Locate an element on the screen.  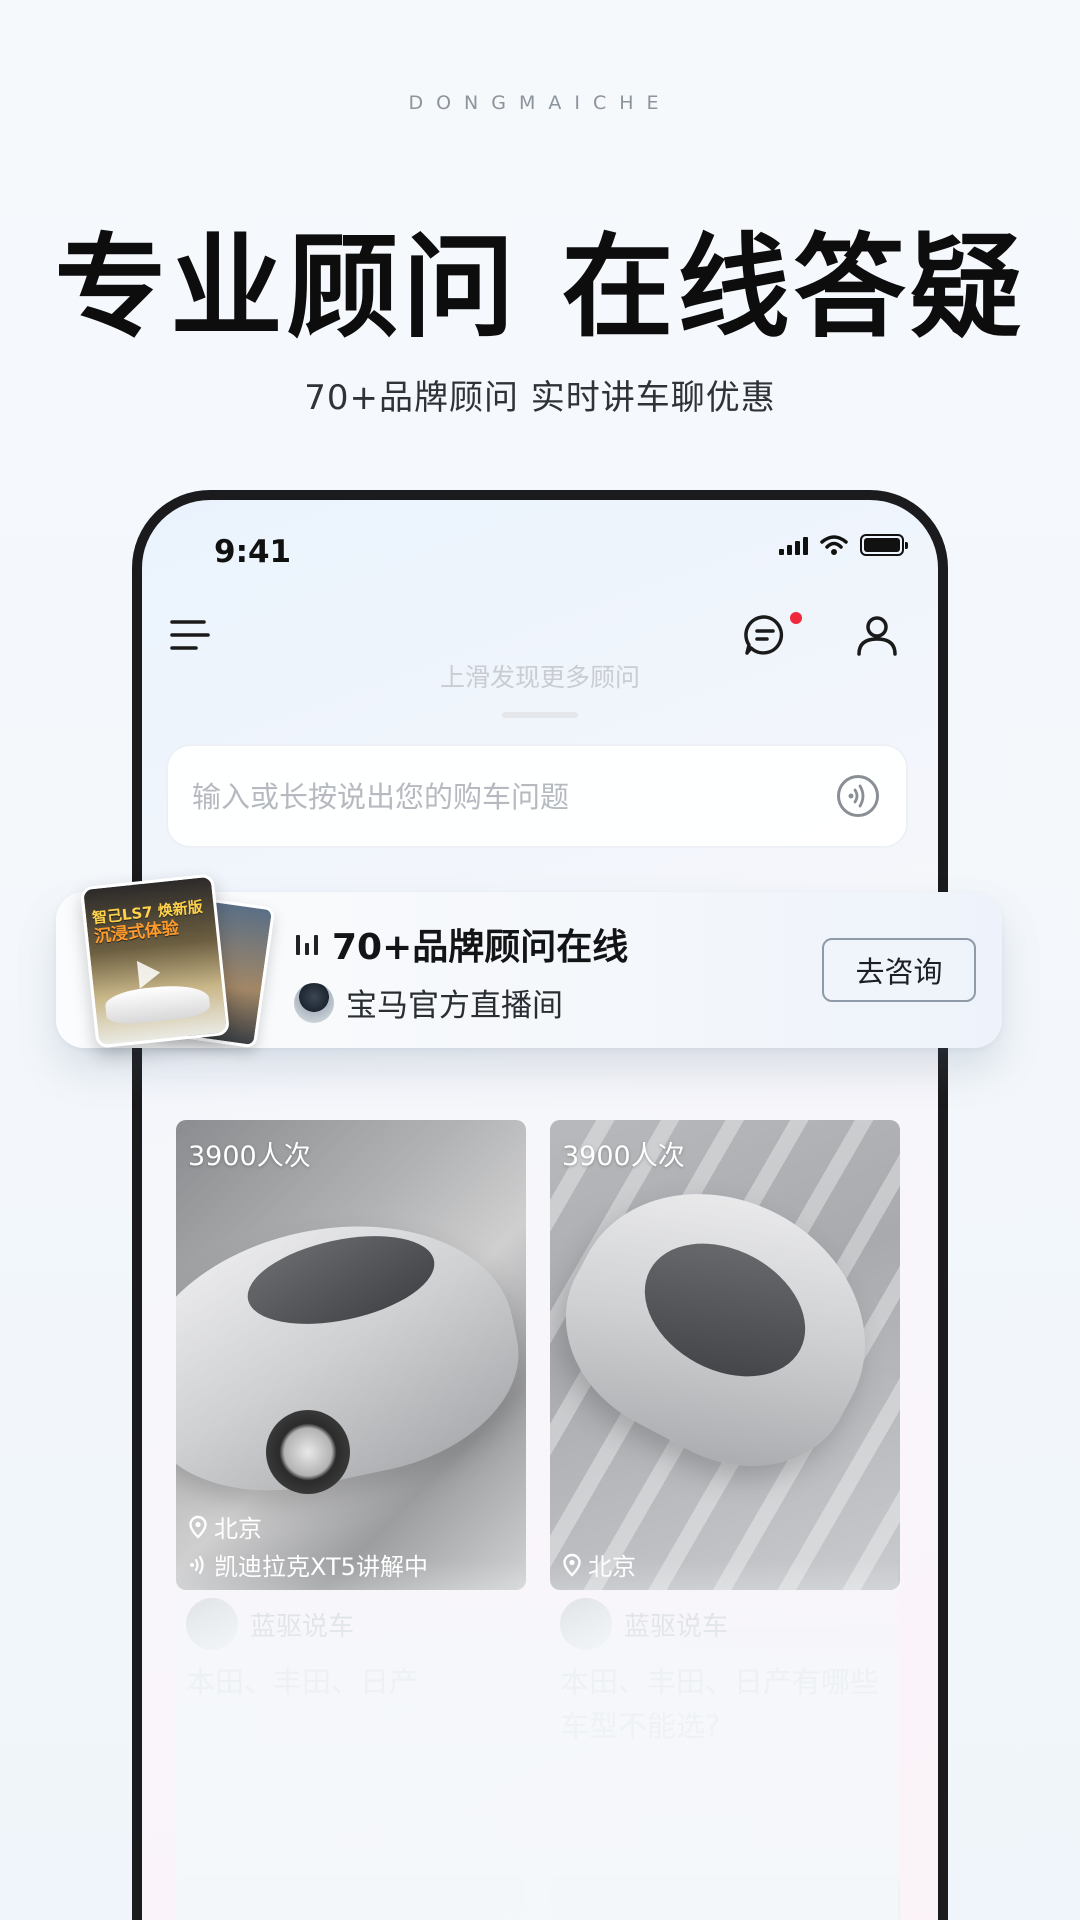
card-title: 本田、丰田、日产有哪些车型不能选? is located at coordinates (720, 1704).